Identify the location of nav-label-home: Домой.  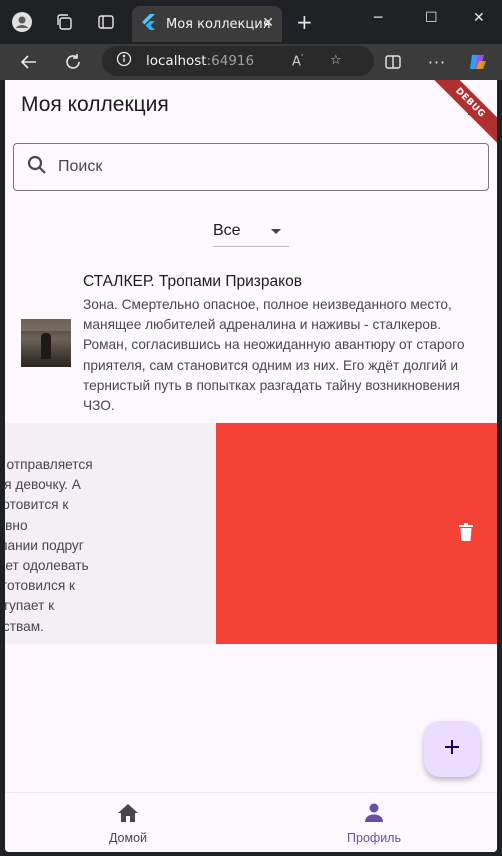
(128, 838).